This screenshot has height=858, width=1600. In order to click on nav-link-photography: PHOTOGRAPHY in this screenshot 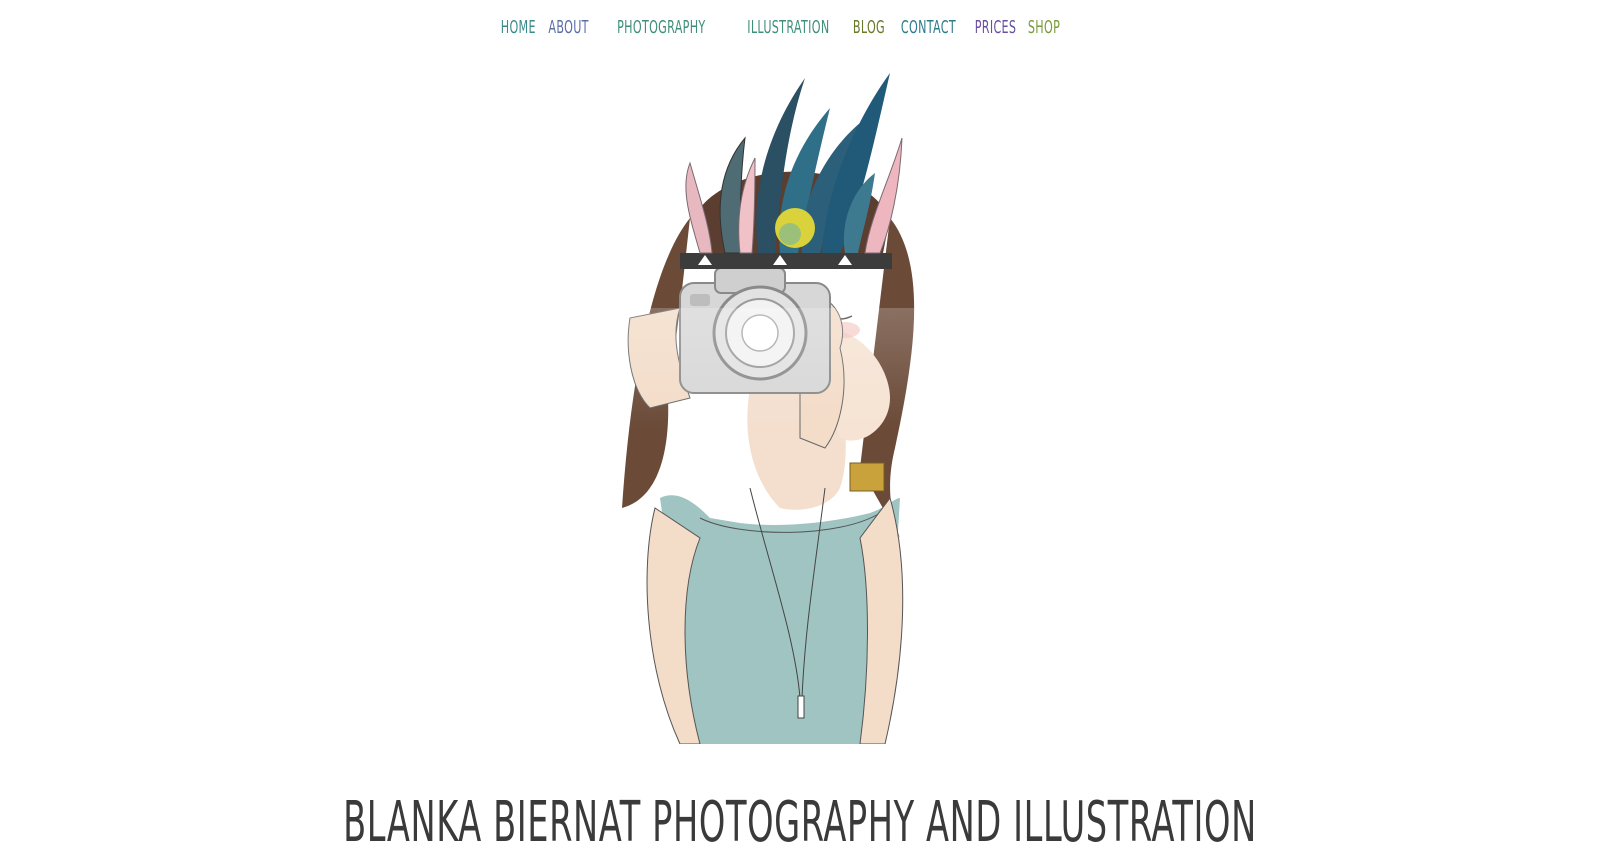, I will do `click(661, 28)`.